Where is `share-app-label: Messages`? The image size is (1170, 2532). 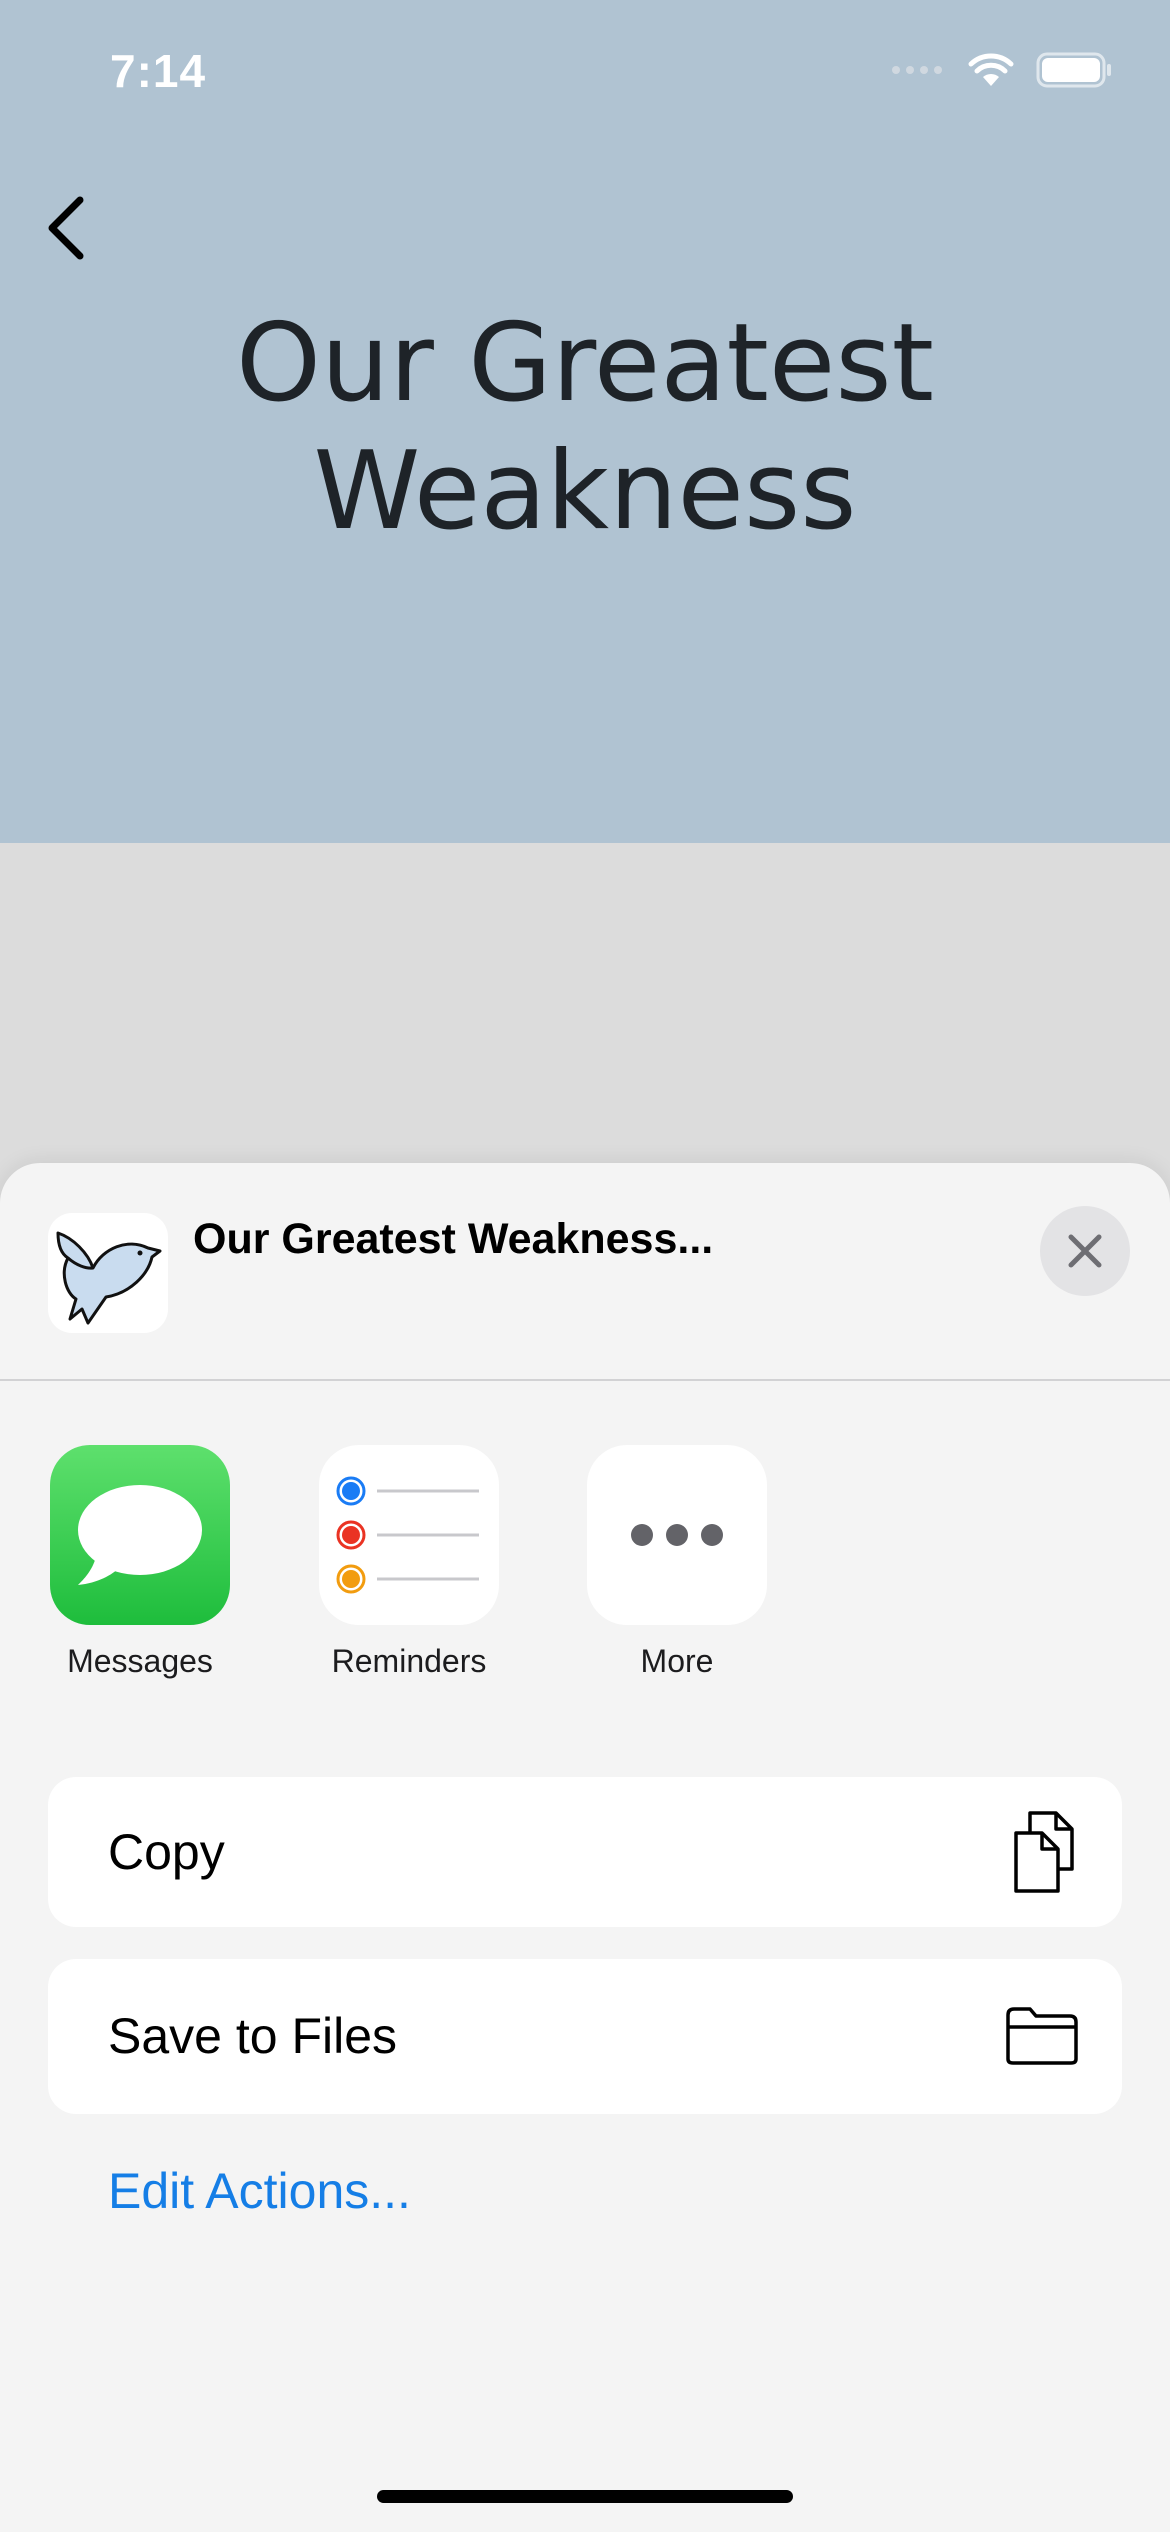 share-app-label: Messages is located at coordinates (140, 1661).